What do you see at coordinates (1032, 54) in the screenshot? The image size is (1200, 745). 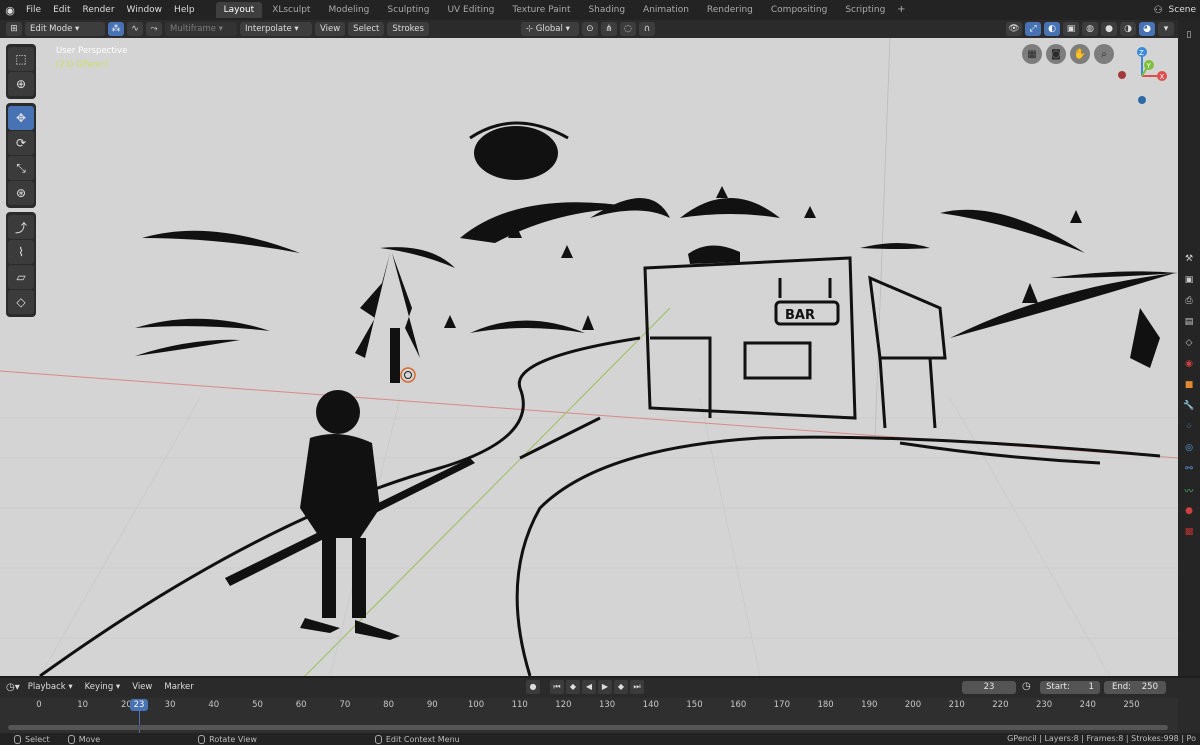 I see `grid-view-icon: ▦` at bounding box center [1032, 54].